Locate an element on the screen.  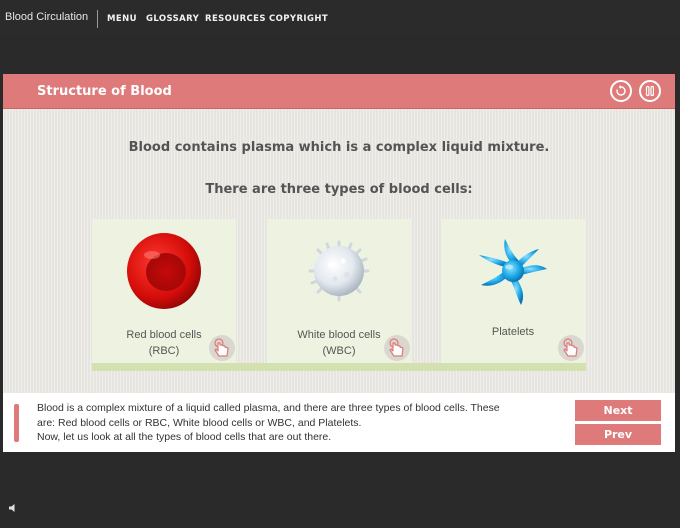
replay-button is located at coordinates (621, 91).